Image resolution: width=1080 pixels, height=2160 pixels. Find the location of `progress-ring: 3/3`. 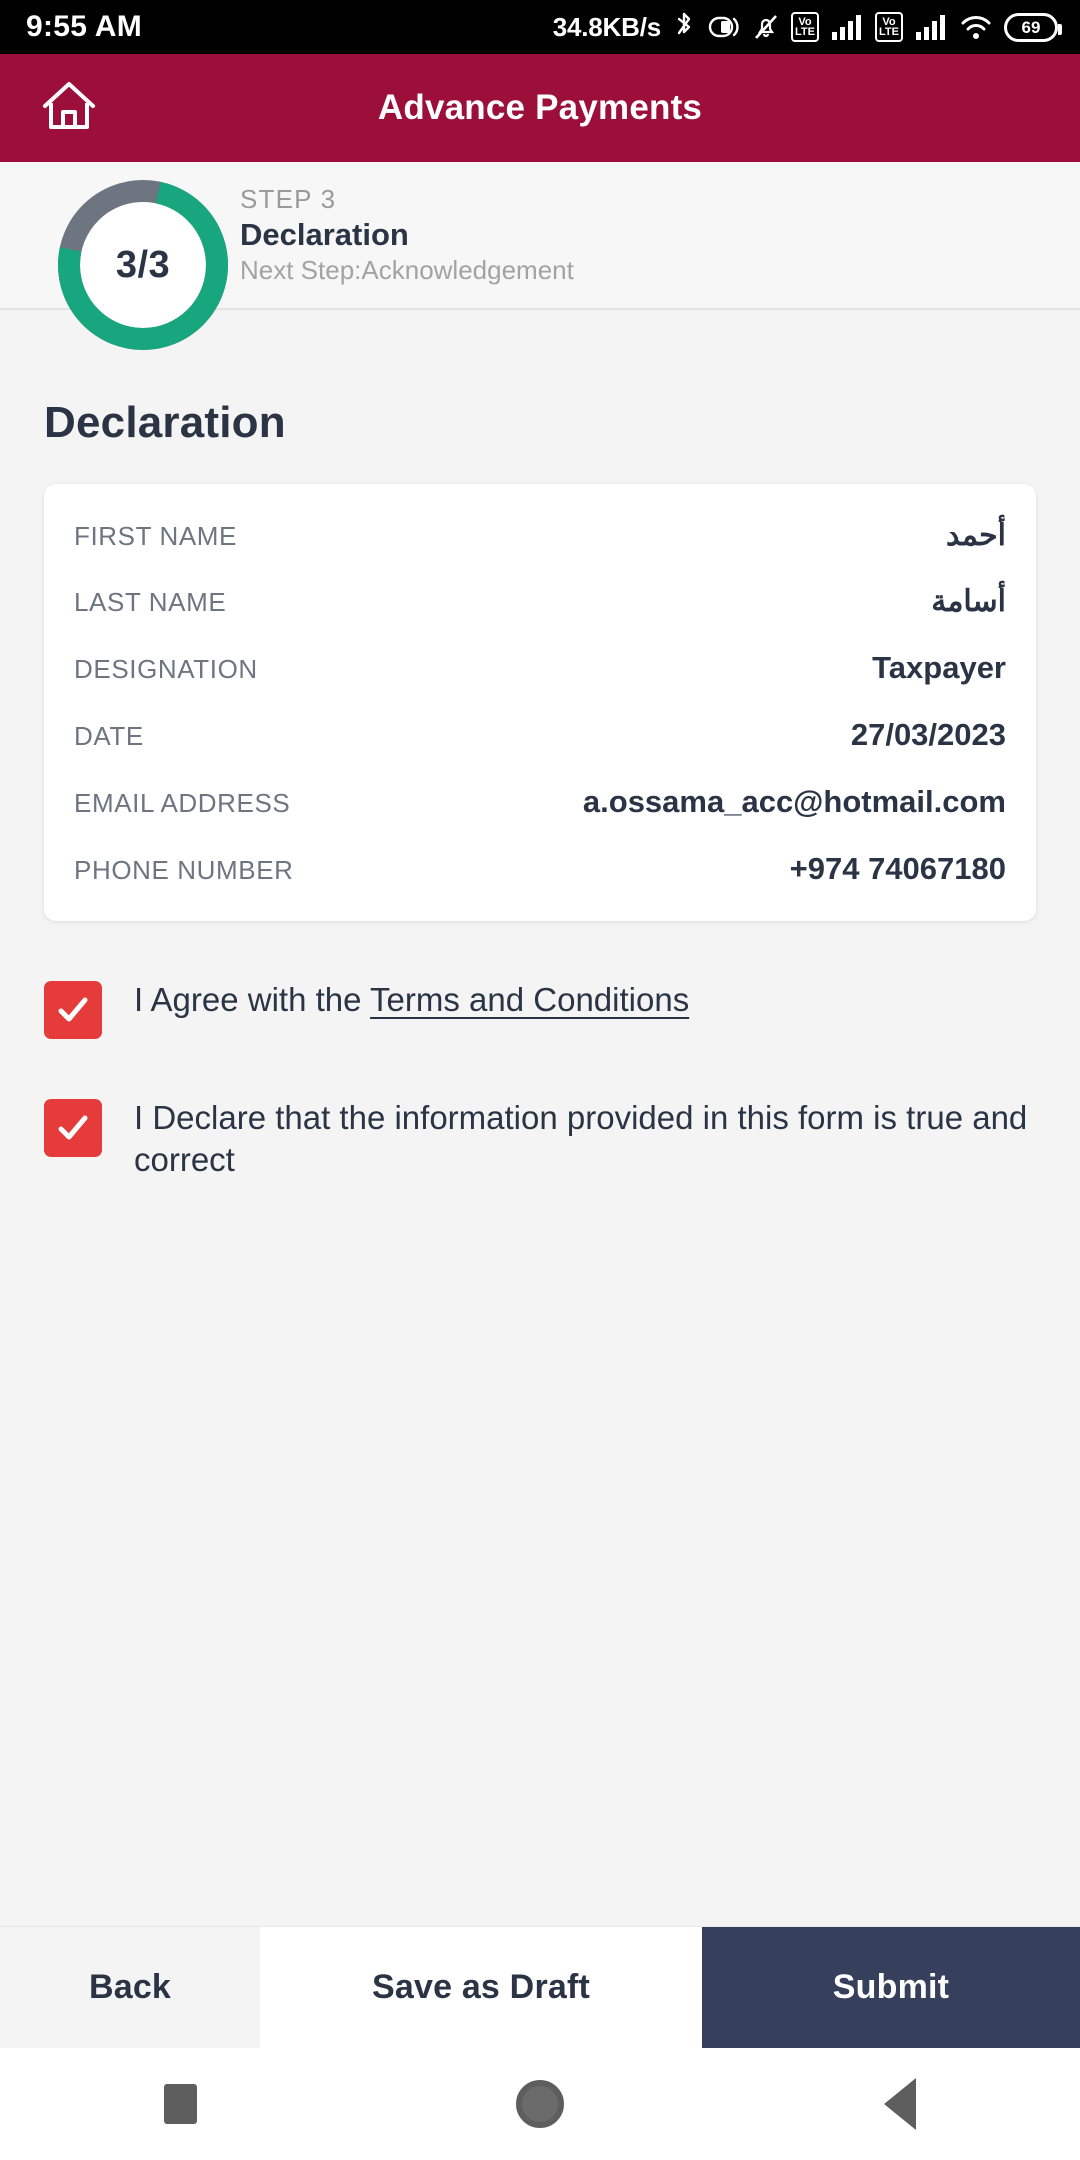

progress-ring: 3/3 is located at coordinates (143, 265).